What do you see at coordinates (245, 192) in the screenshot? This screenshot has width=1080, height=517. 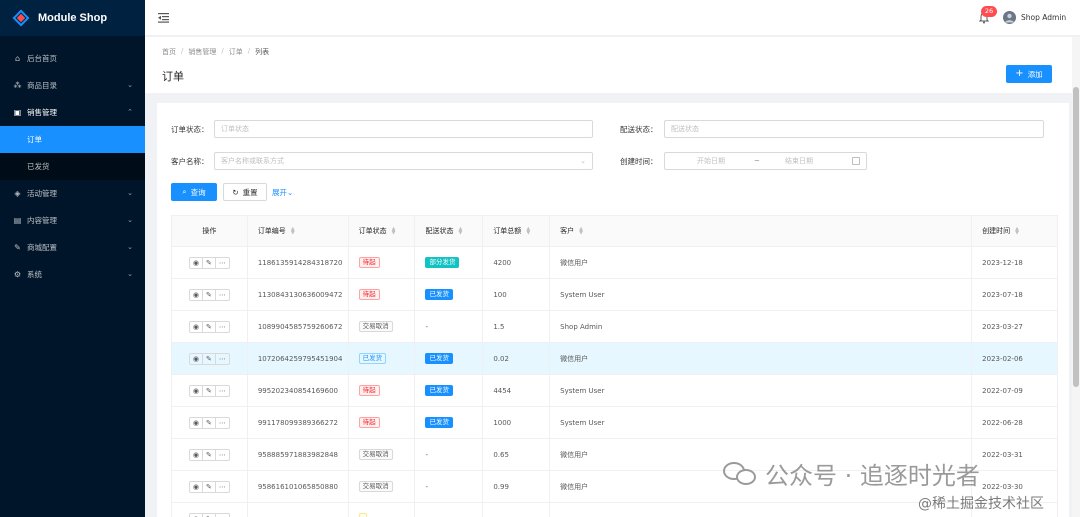 I see `reset-button: ↻ 重置` at bounding box center [245, 192].